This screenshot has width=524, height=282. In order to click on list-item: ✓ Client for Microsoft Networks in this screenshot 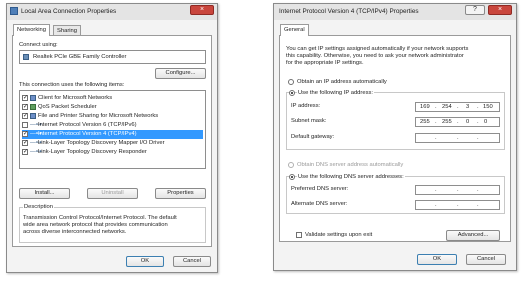, I will do `click(112, 98)`.